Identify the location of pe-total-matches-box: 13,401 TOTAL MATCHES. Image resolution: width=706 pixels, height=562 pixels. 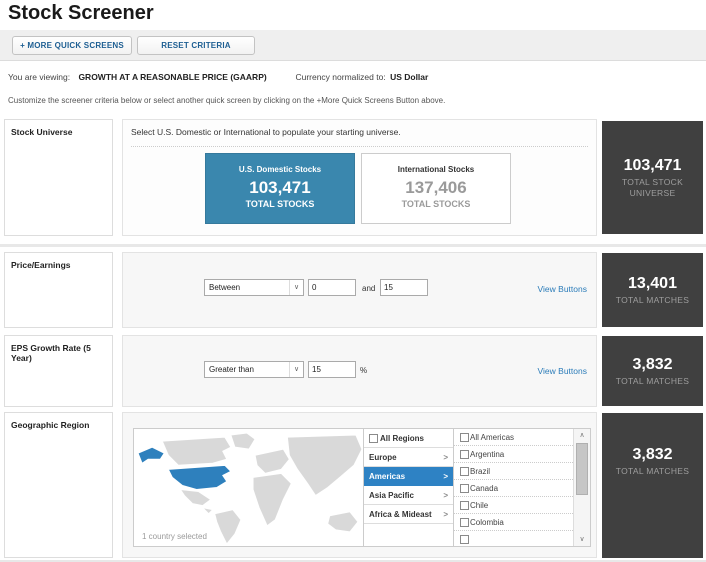
(652, 290).